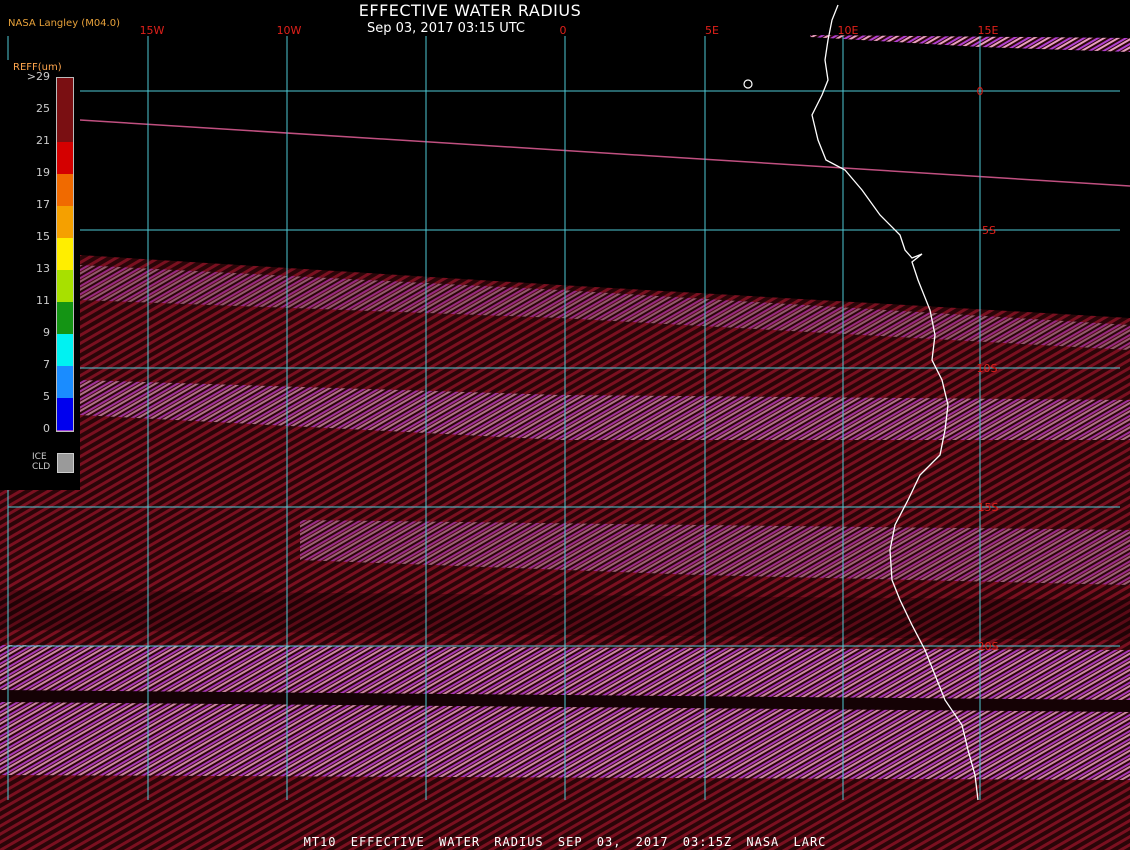 The width and height of the screenshot is (1130, 850). What do you see at coordinates (65, 463) in the screenshot?
I see `ice-cloud-swatch` at bounding box center [65, 463].